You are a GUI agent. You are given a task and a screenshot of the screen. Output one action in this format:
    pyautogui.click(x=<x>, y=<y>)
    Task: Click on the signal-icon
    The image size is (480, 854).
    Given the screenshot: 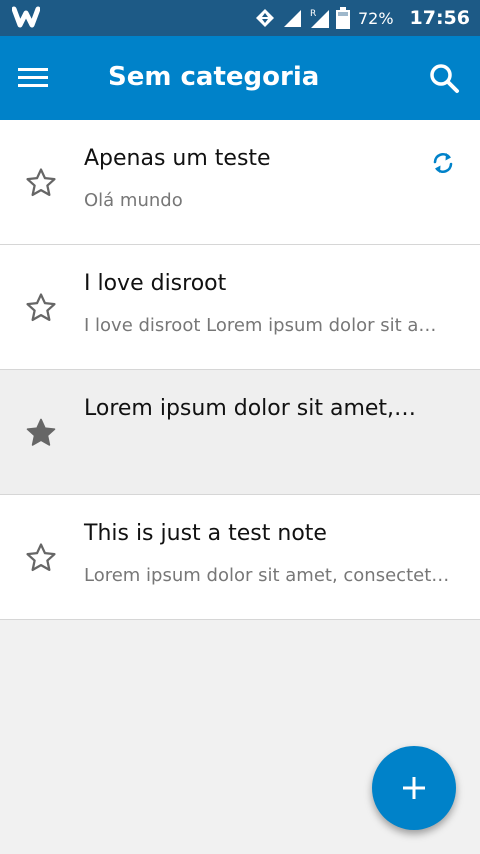 What is the action you would take?
    pyautogui.click(x=292, y=18)
    